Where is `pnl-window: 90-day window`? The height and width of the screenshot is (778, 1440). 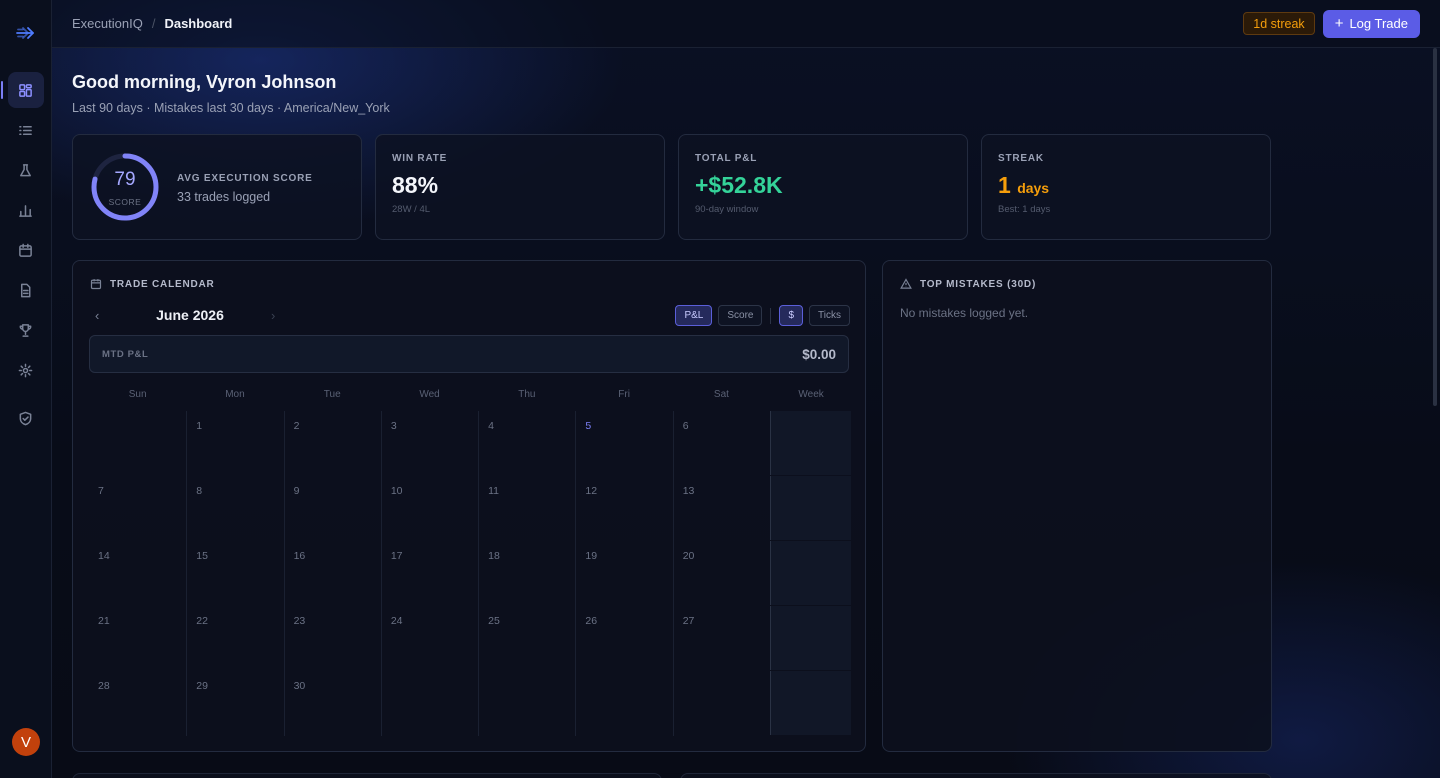 pnl-window: 90-day window is located at coordinates (727, 209).